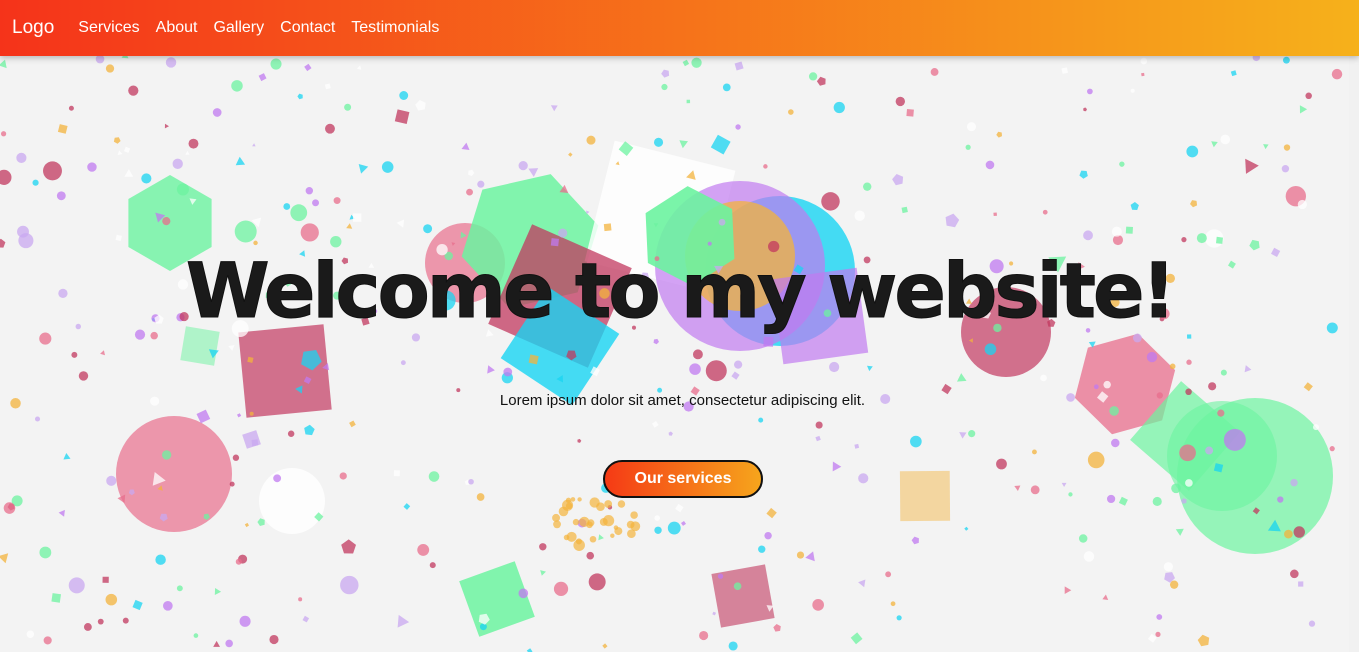 The height and width of the screenshot is (652, 1359). I want to click on scrollbar, so click(1354, 354).